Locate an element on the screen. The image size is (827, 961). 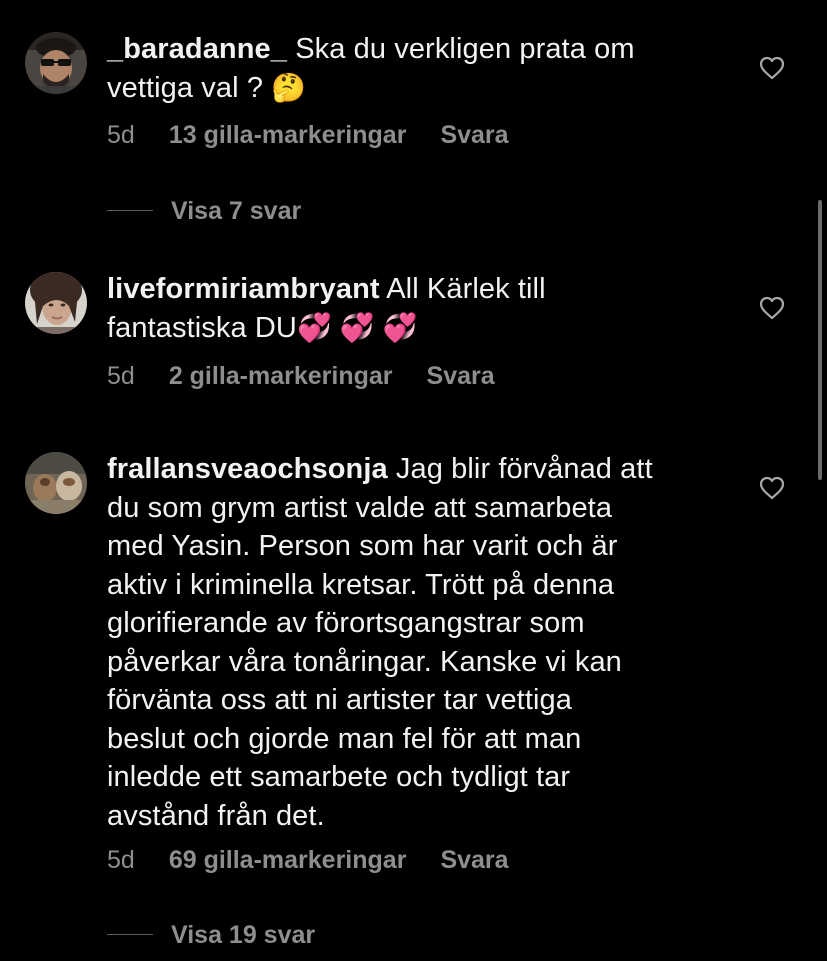
comment-text-line: vettiga val ? is located at coordinates (185, 87).